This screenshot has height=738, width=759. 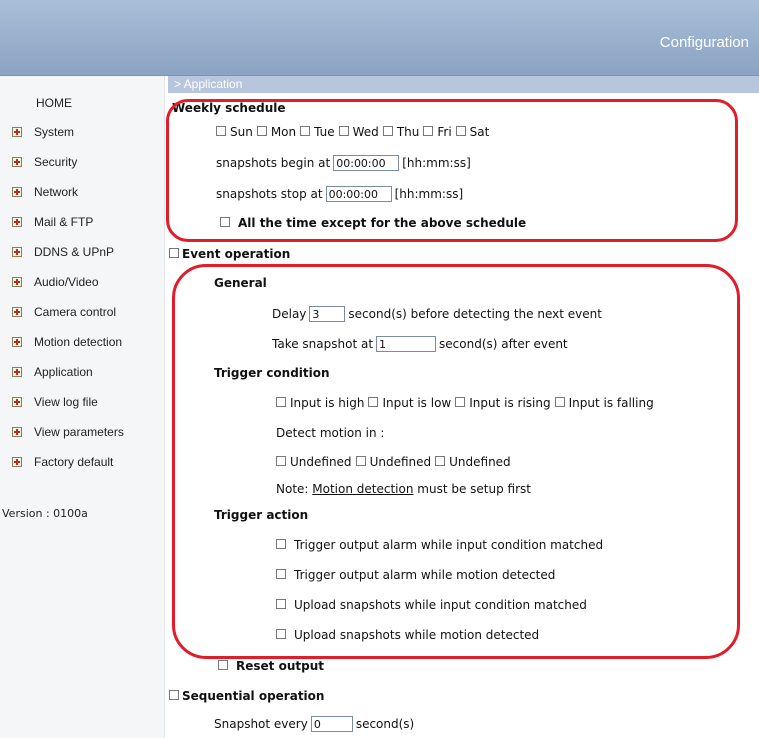 I want to click on section-header: > Application, so click(x=463, y=84).